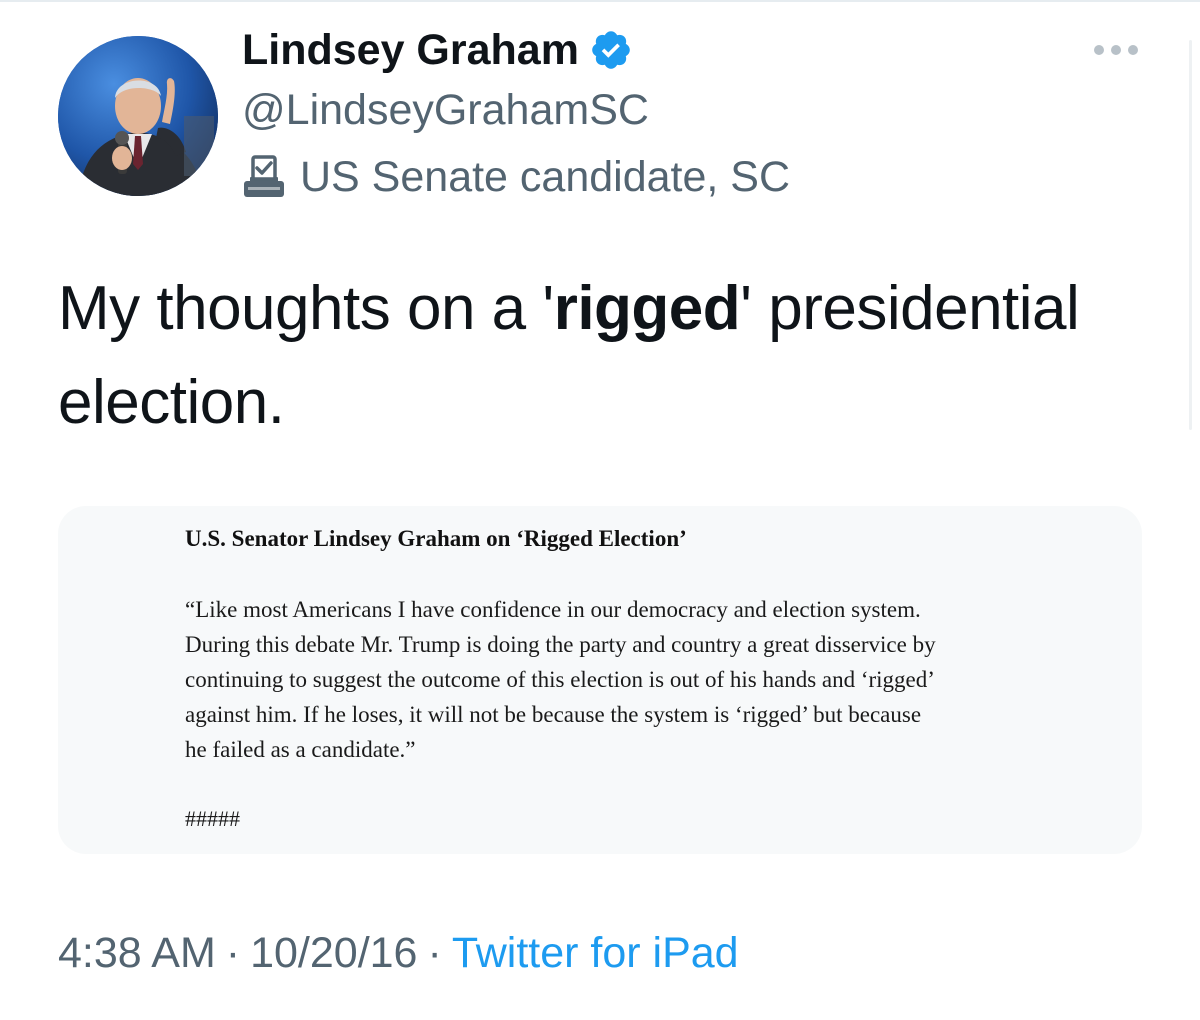 The height and width of the screenshot is (1020, 1200). Describe the element at coordinates (138, 116) in the screenshot. I see `avatar` at that location.